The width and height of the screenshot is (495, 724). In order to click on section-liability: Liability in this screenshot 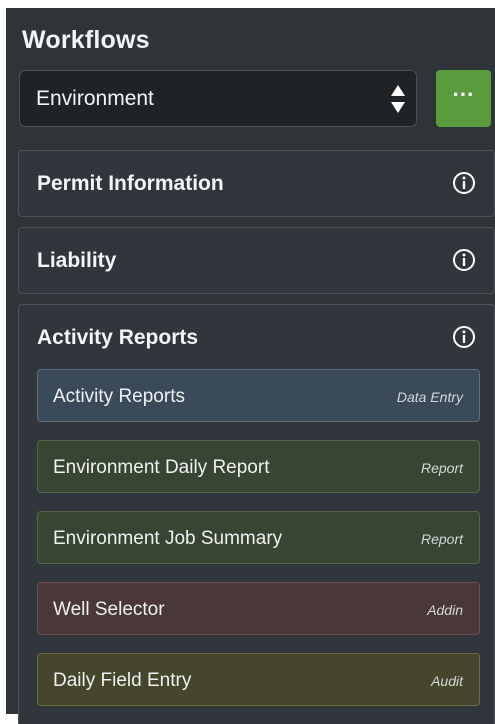, I will do `click(256, 260)`.